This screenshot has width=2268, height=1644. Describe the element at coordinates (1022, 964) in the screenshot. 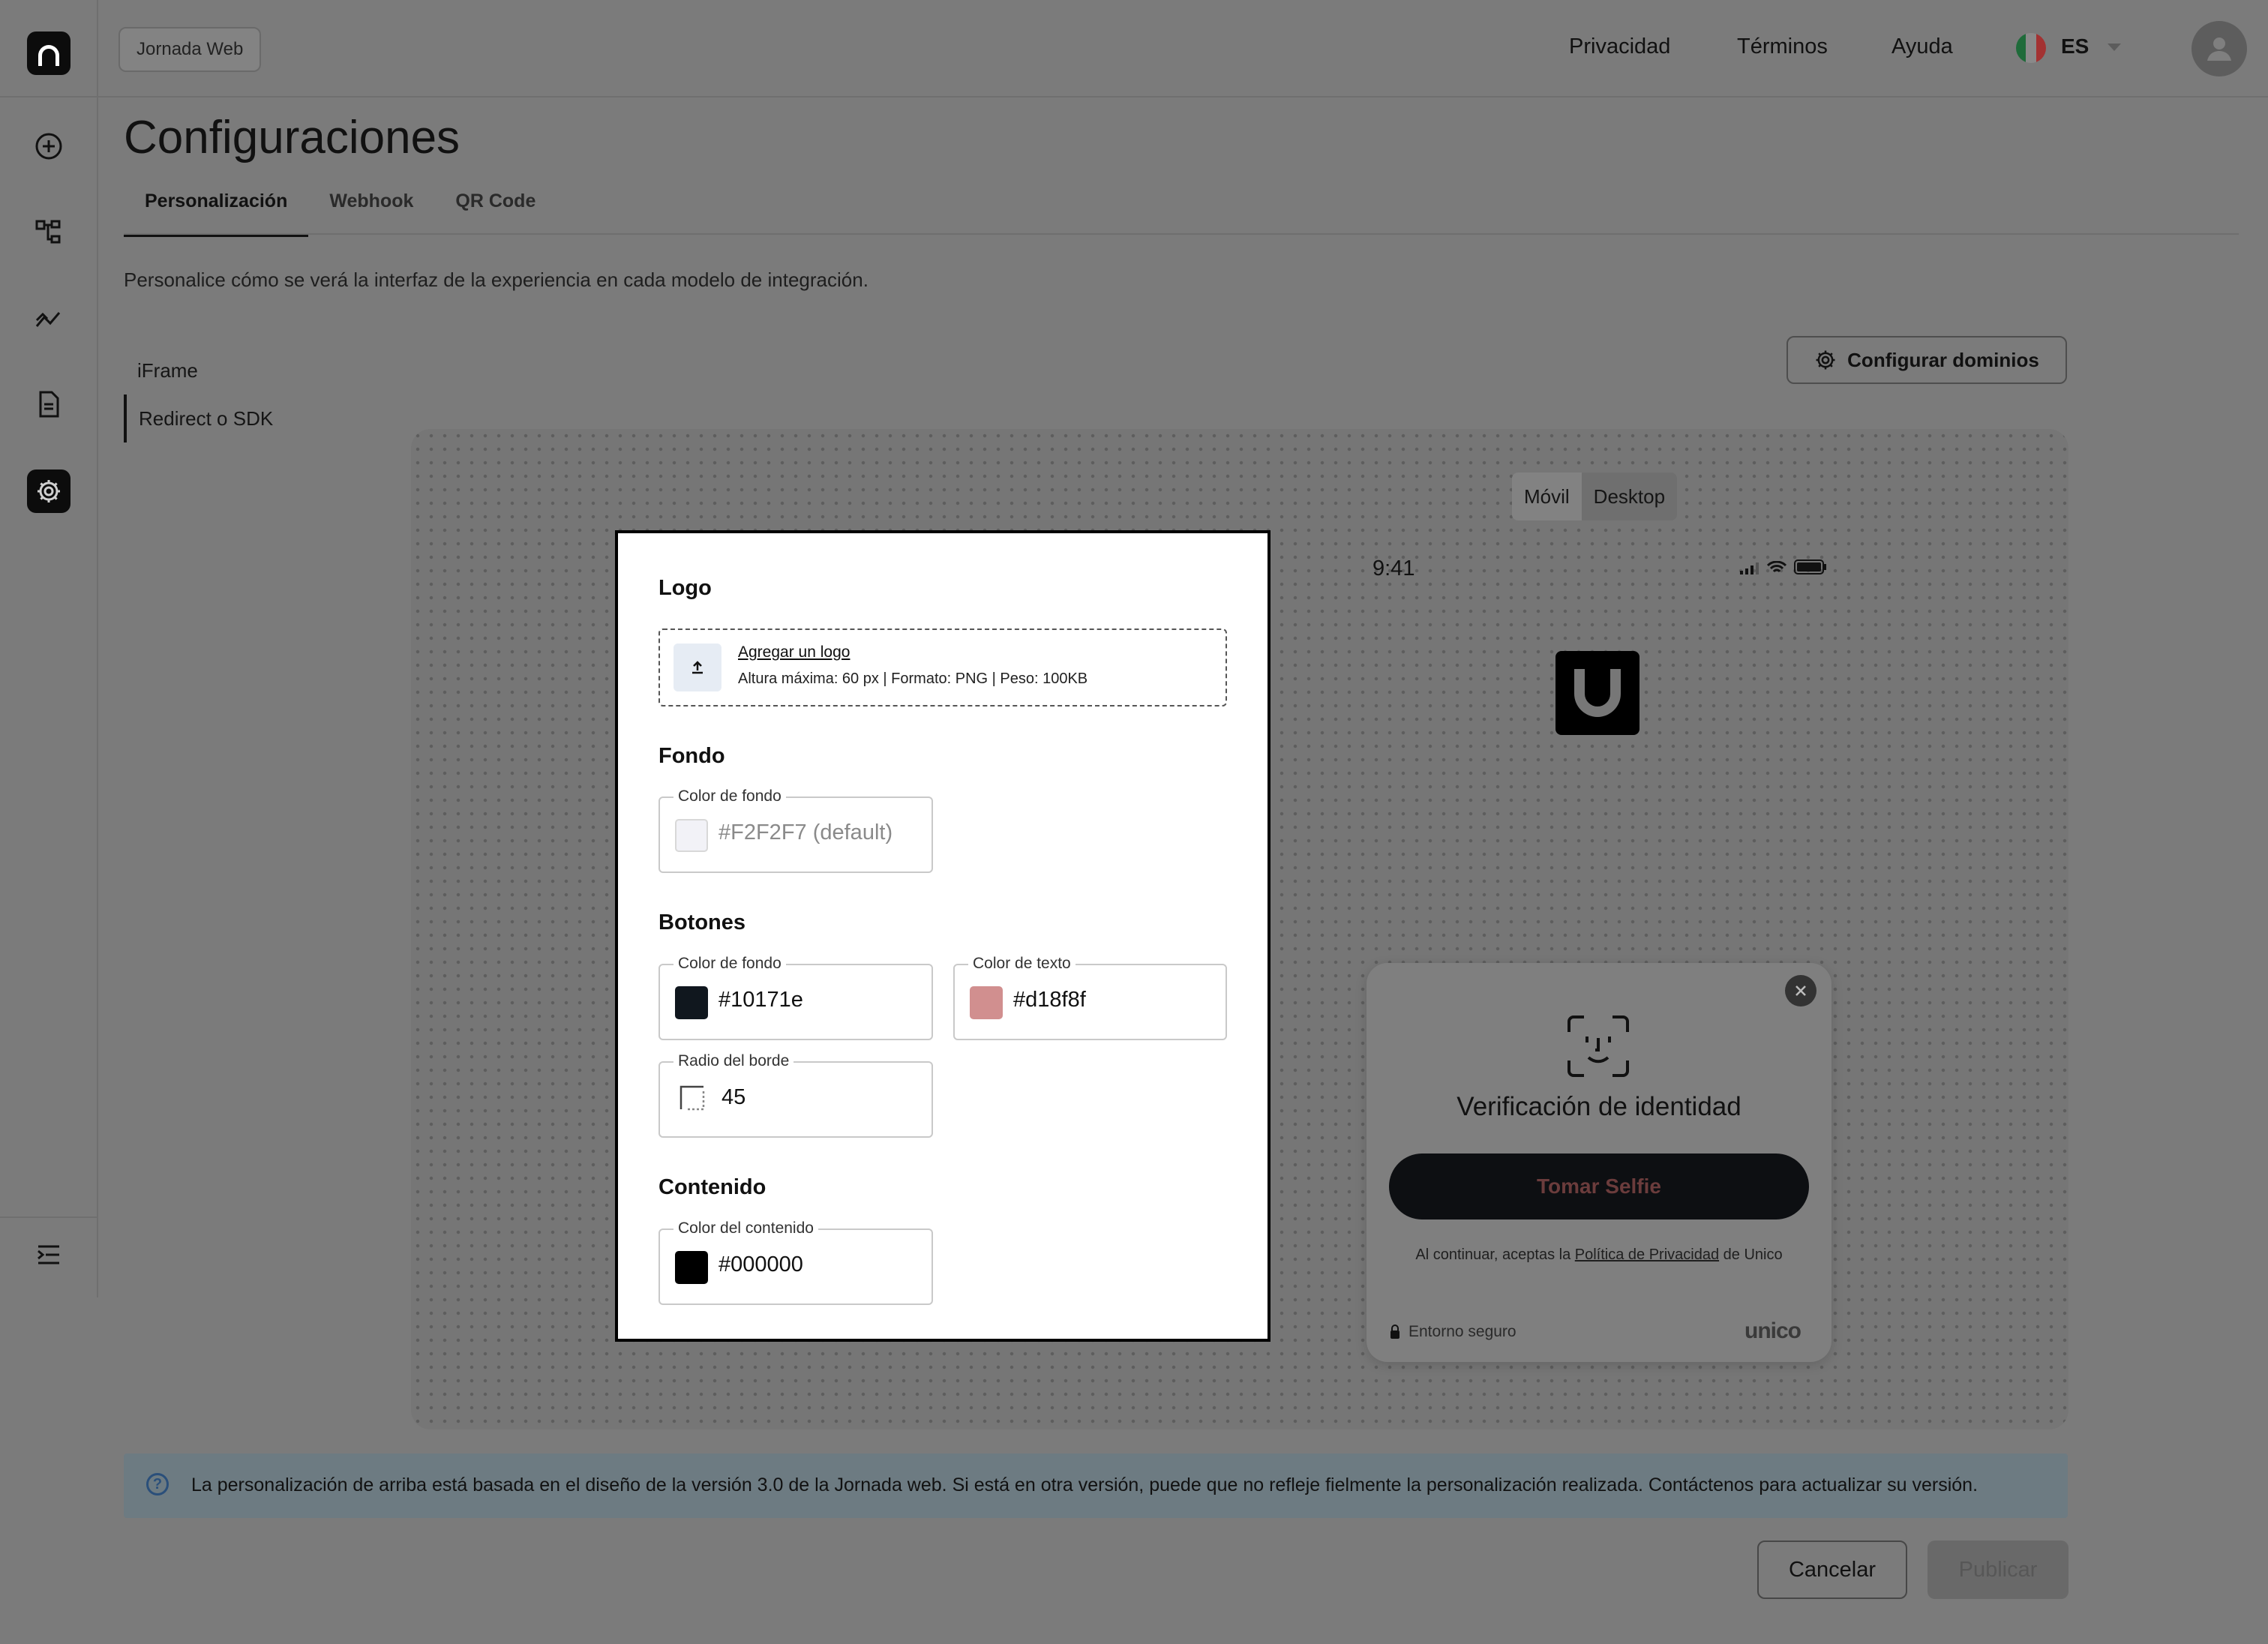

I see `button-text-color-label: Color de texto` at that location.